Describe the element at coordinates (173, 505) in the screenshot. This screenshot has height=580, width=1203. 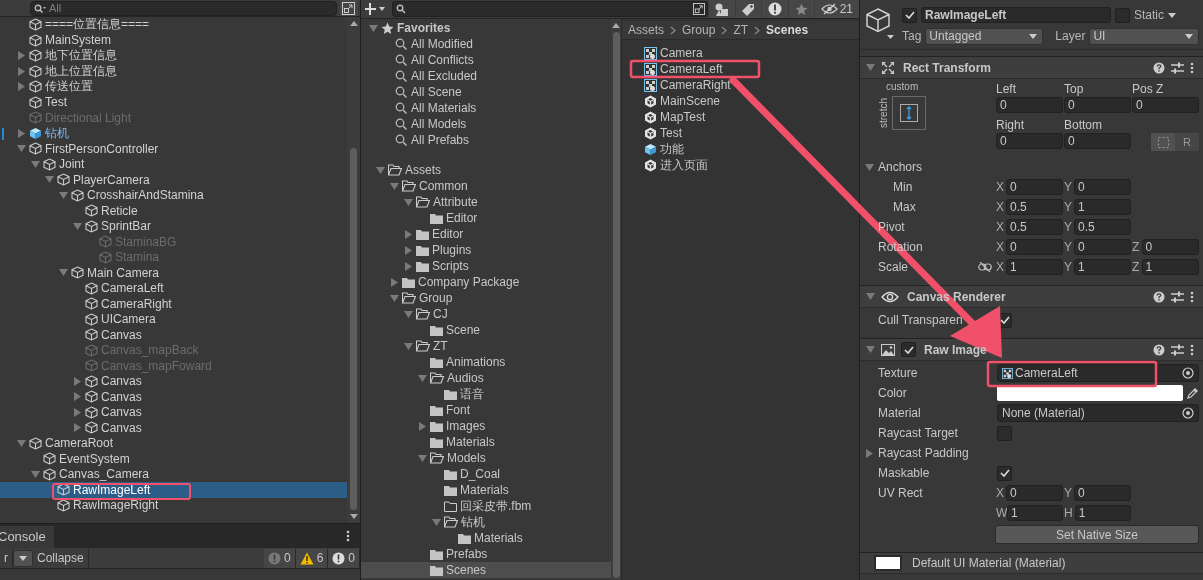
I see `hierarchy-item: RawImageRight` at that location.